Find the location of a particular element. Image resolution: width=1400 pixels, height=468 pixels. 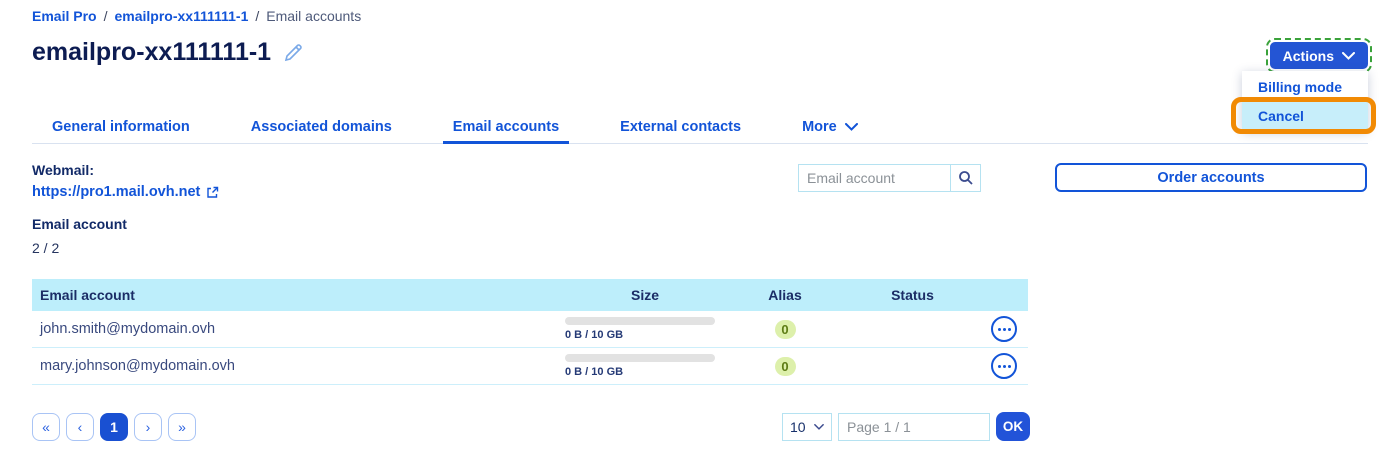

breadcrumb-current: Email accounts is located at coordinates (314, 16).